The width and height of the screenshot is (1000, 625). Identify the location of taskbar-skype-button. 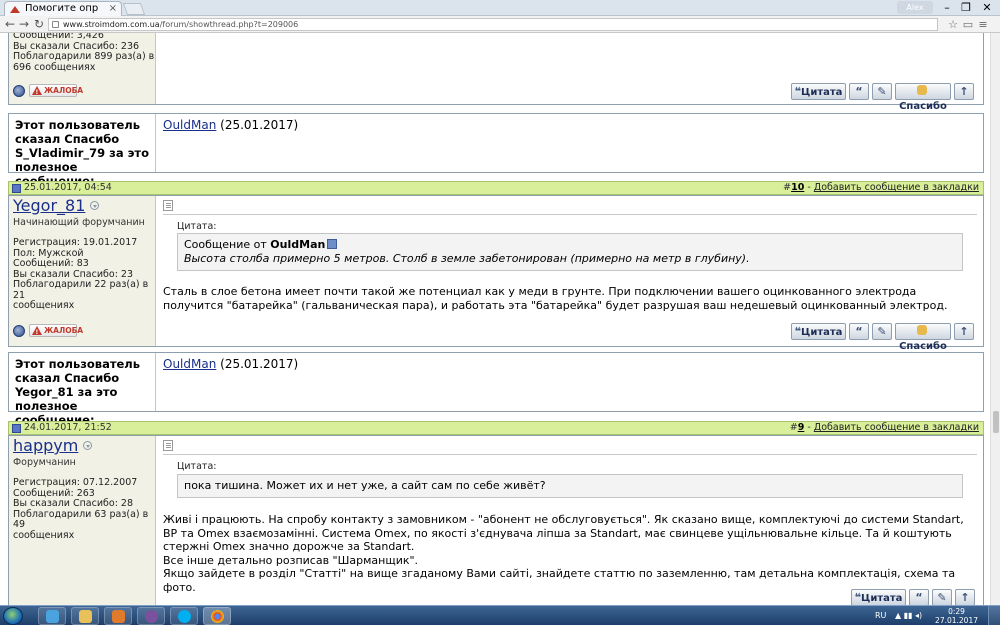
(184, 616).